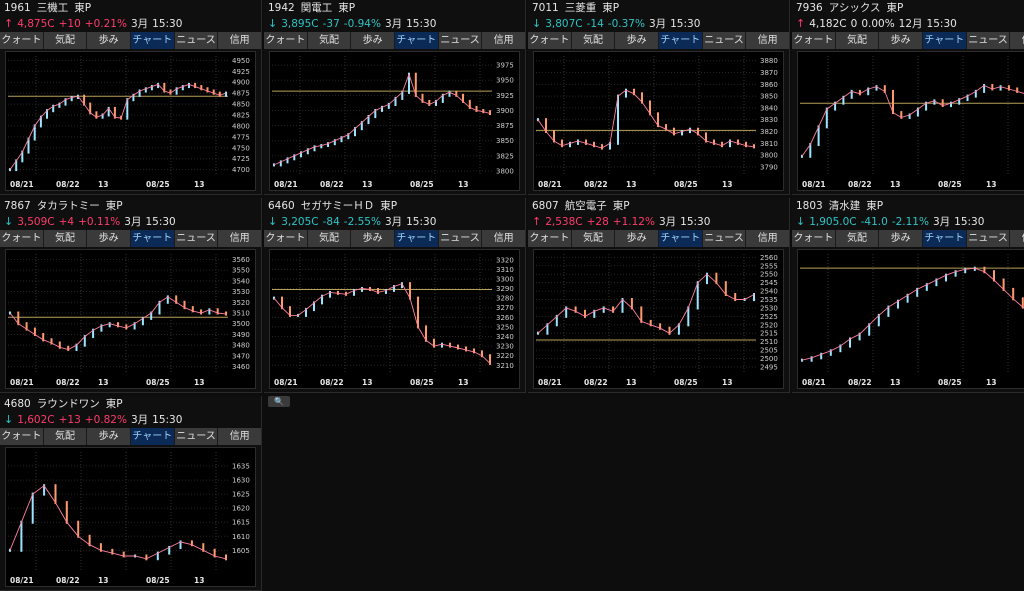 This screenshot has height=591, width=1024. What do you see at coordinates (585, 206) in the screenshot?
I see `stock-name: 航空電子` at bounding box center [585, 206].